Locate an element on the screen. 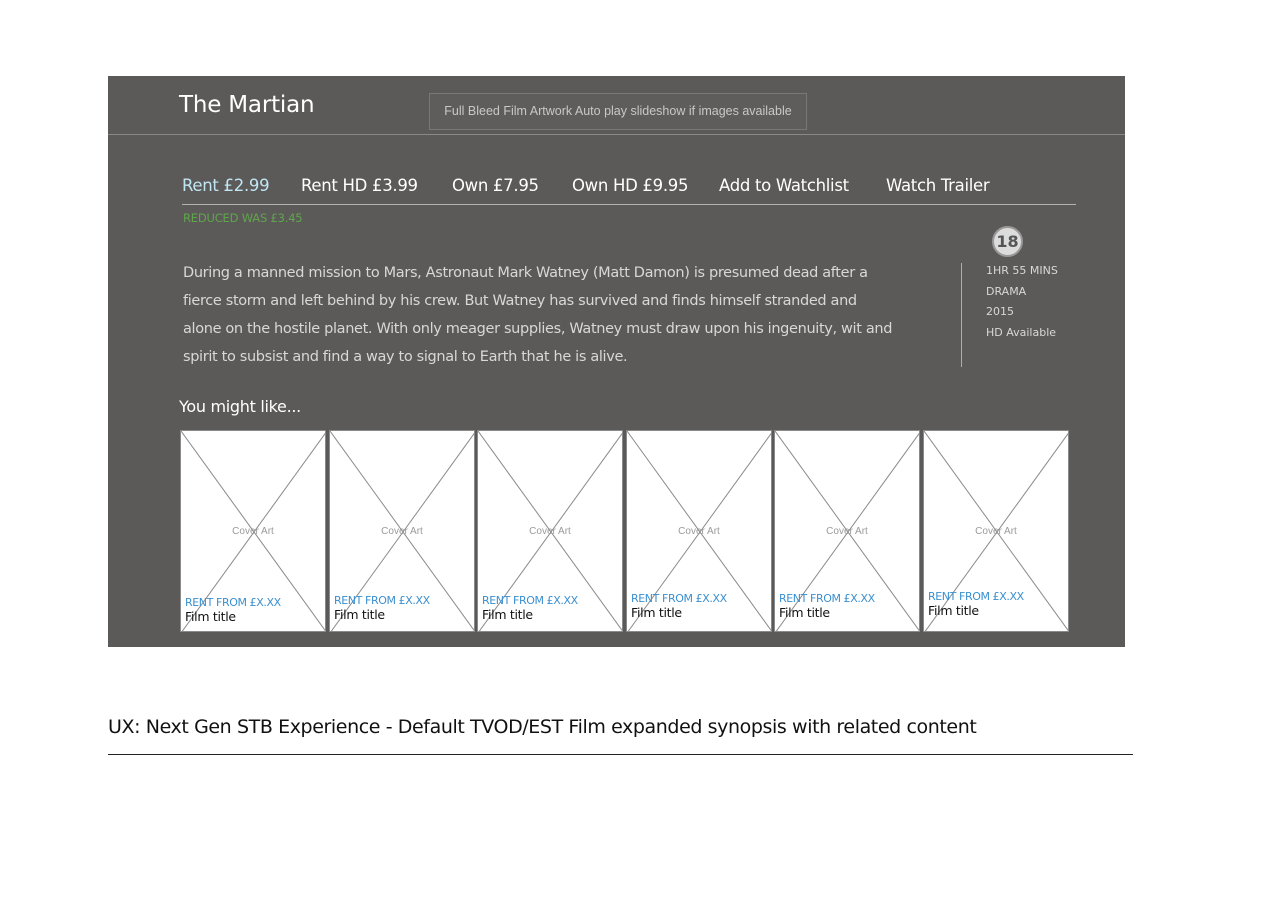  header-divider is located at coordinates (616, 134).